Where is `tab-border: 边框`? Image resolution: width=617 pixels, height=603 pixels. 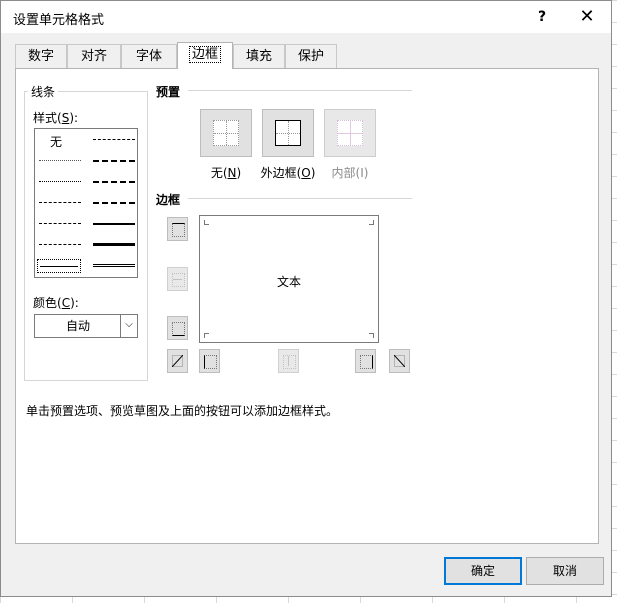
tab-border: 边框 is located at coordinates (205, 55).